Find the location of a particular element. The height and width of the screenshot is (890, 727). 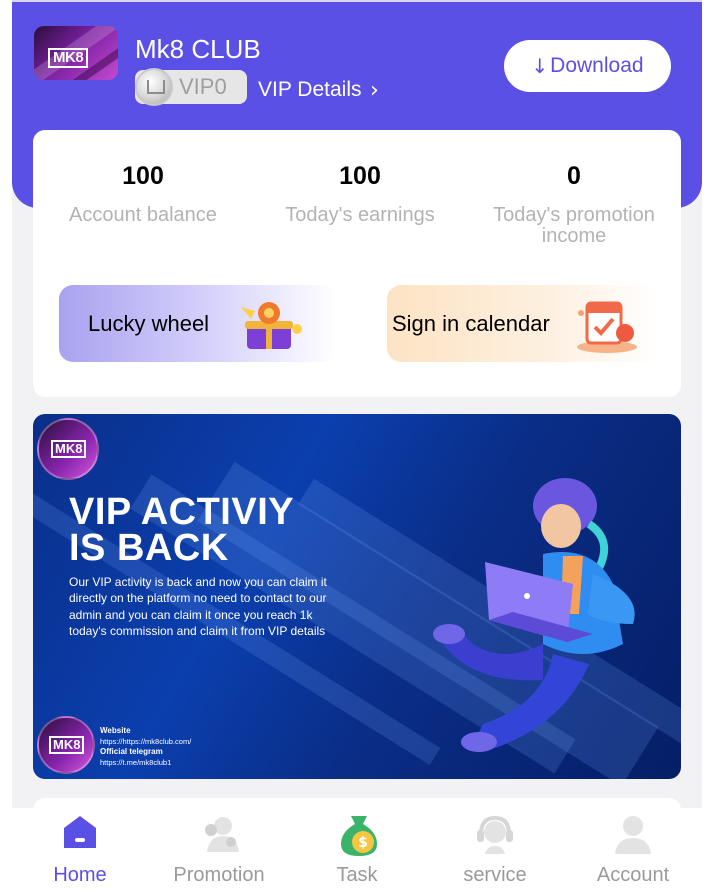

top-border is located at coordinates (357, 1).